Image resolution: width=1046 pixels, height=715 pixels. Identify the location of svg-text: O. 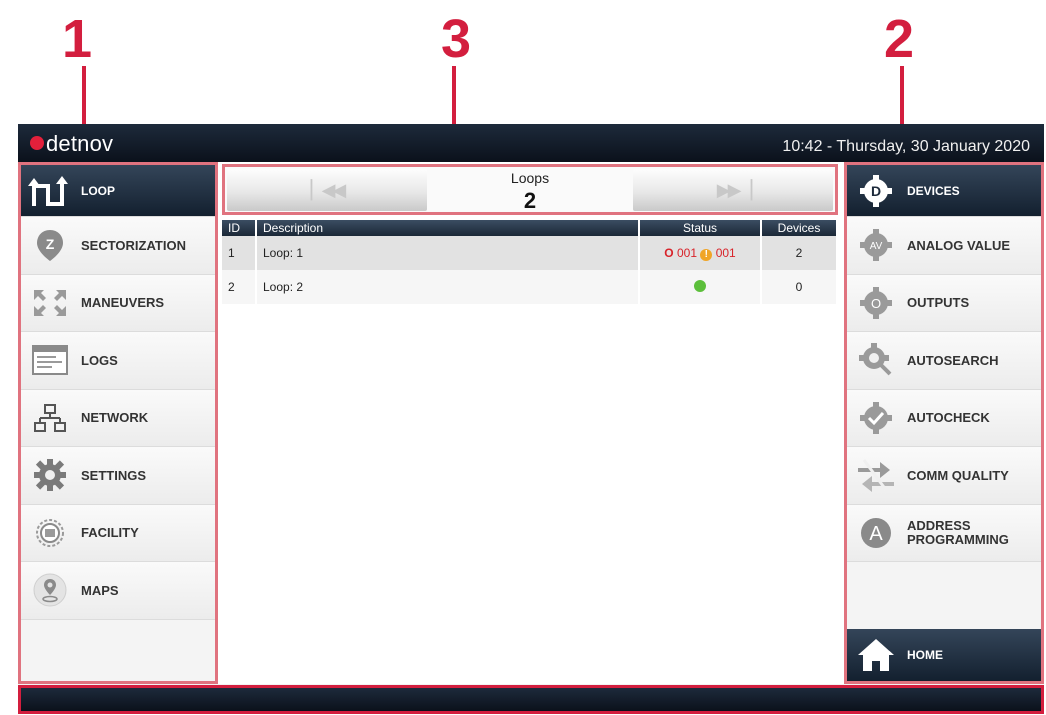
(876, 303).